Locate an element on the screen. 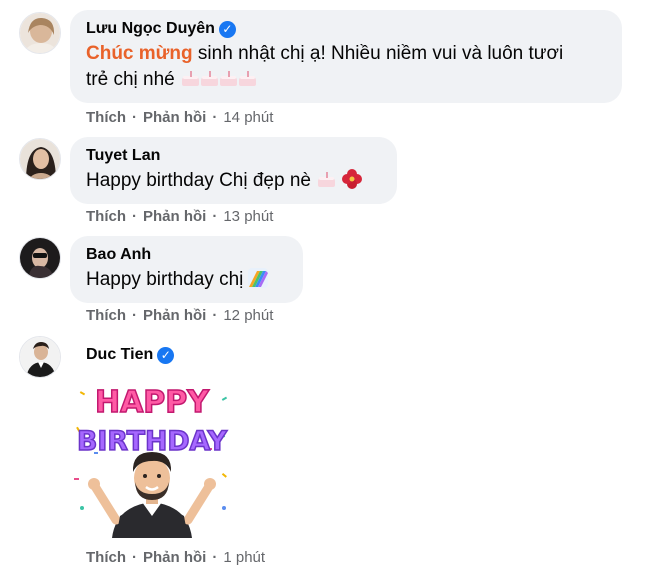 This screenshot has width=660, height=572. timestamp: 12 phút is located at coordinates (248, 315).